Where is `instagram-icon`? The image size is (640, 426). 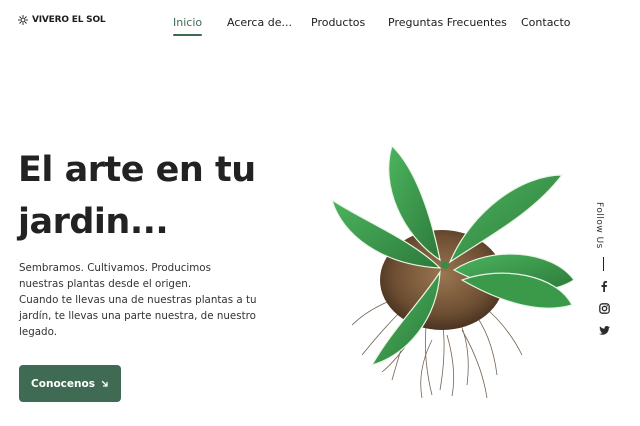 instagram-icon is located at coordinates (604, 308).